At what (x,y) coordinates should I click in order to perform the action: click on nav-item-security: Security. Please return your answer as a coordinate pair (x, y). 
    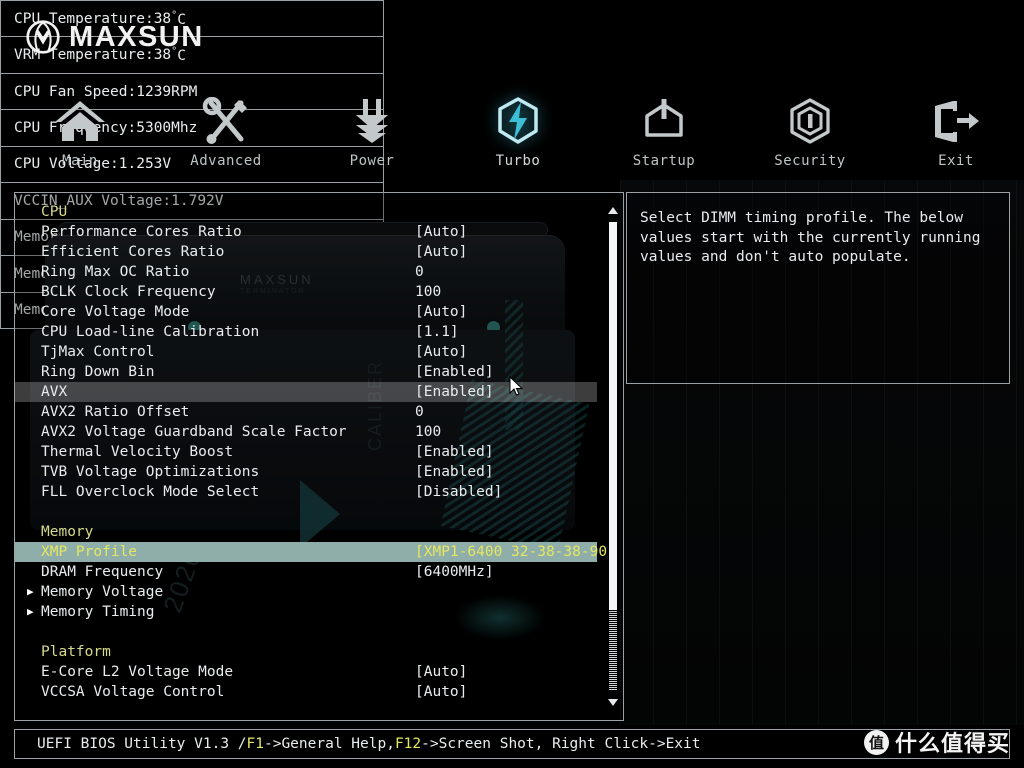
    Looking at the image, I should click on (810, 139).